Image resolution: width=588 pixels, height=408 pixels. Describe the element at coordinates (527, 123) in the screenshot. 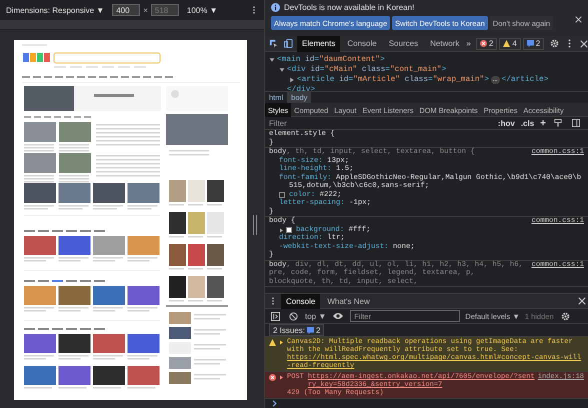

I see `classes-button: .cls` at that location.